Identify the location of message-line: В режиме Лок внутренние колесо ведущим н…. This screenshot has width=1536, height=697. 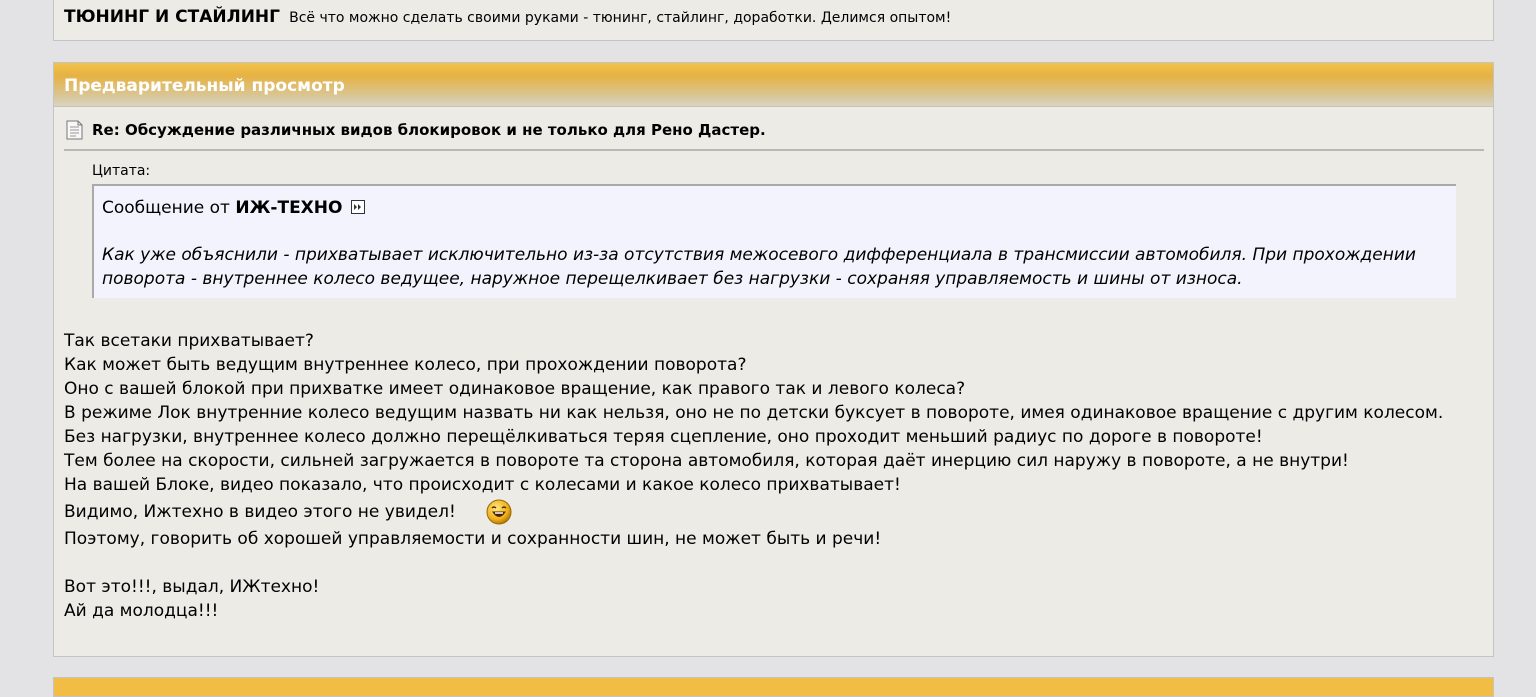
(754, 413).